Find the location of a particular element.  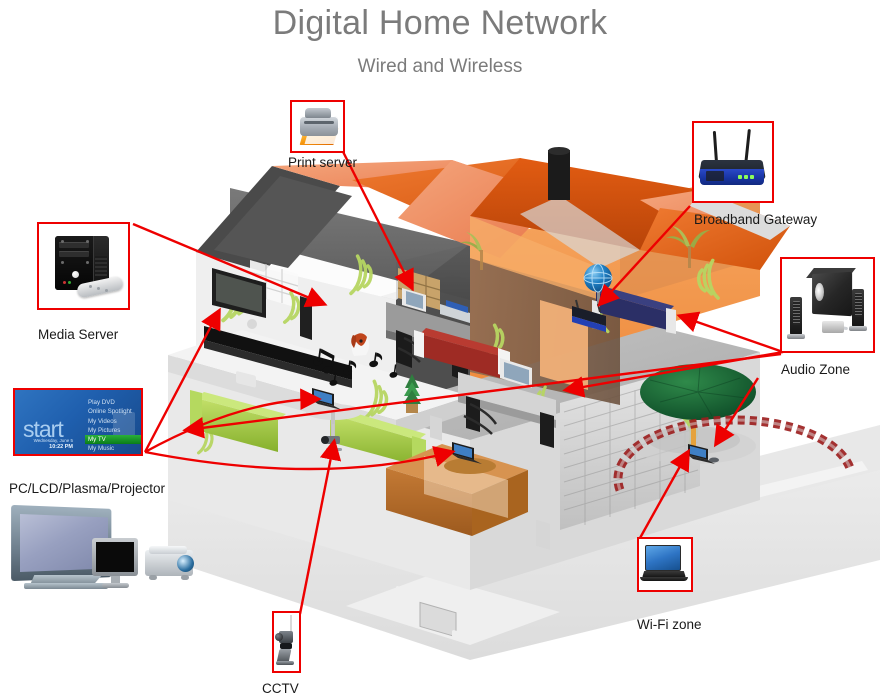

print-server-label: Print server is located at coordinates (323, 162).